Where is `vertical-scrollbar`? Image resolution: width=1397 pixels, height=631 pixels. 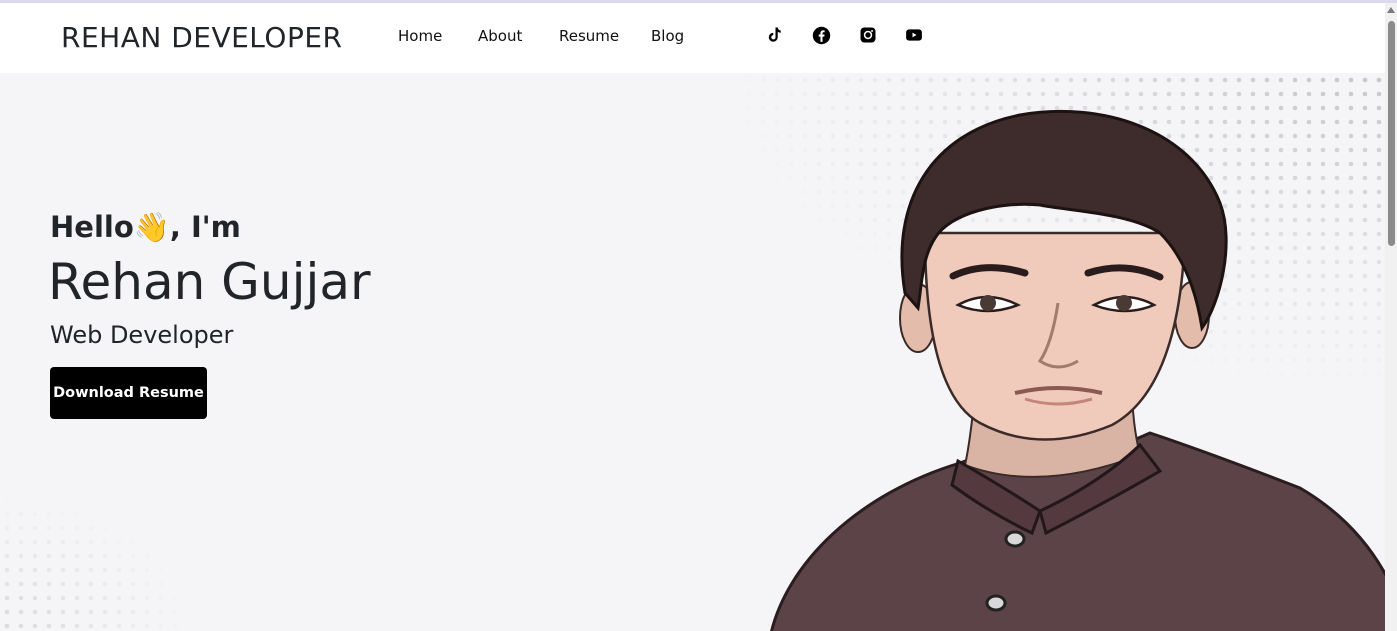 vertical-scrollbar is located at coordinates (1391, 317).